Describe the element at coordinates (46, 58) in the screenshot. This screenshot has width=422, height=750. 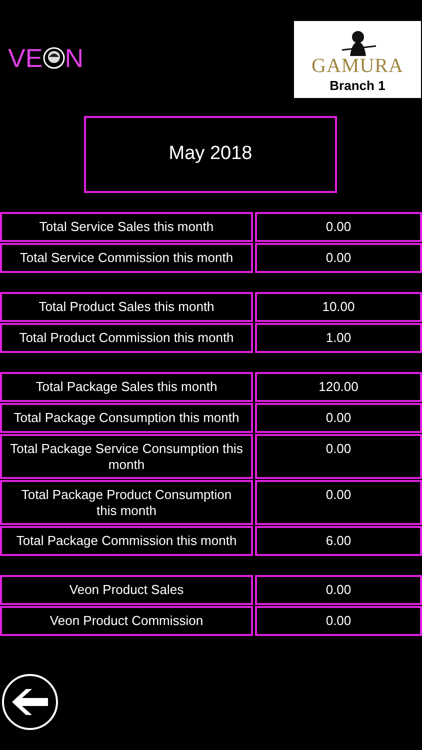
I see `brand-logo: VE N` at that location.